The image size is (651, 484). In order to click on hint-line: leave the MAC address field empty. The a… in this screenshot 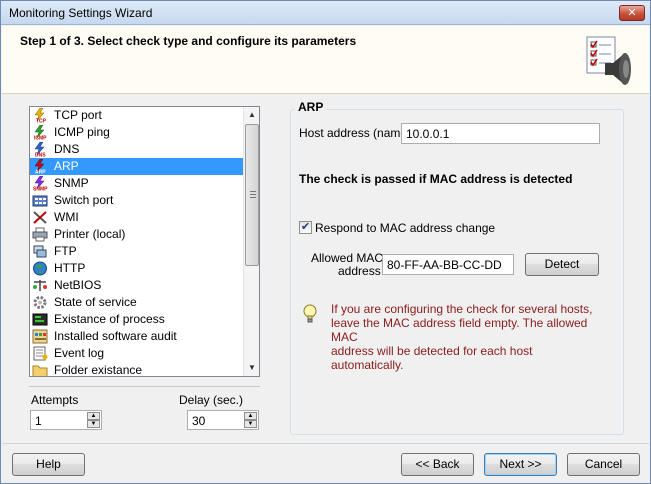, I will do `click(459, 330)`.